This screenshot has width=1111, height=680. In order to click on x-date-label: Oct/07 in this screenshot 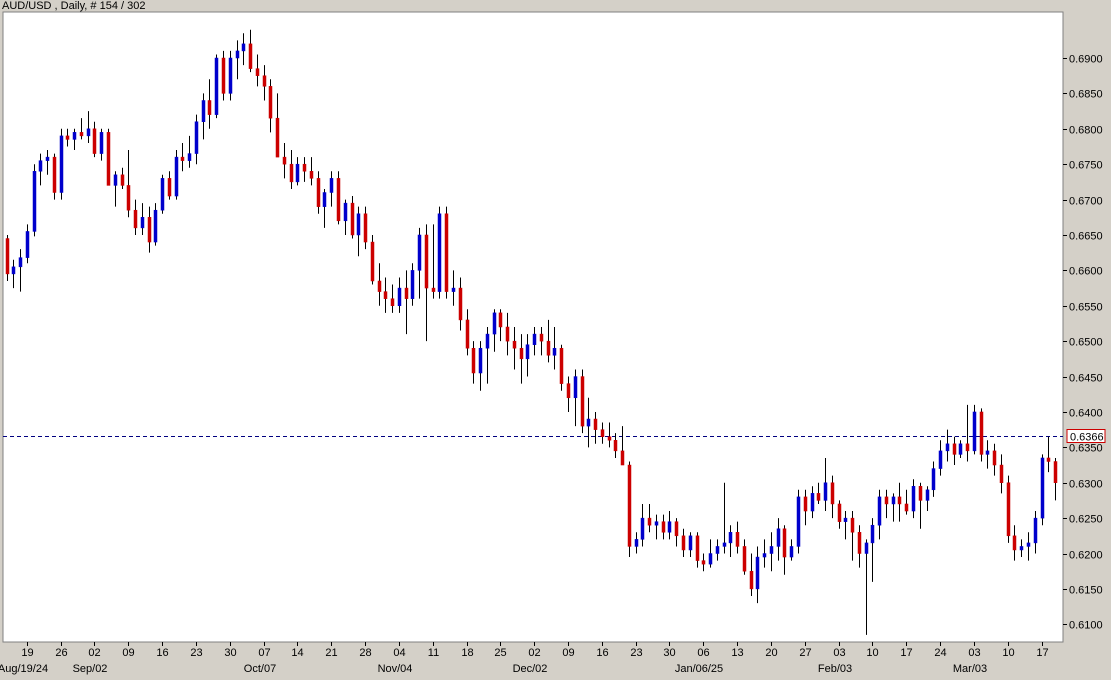, I will do `click(260, 669)`.